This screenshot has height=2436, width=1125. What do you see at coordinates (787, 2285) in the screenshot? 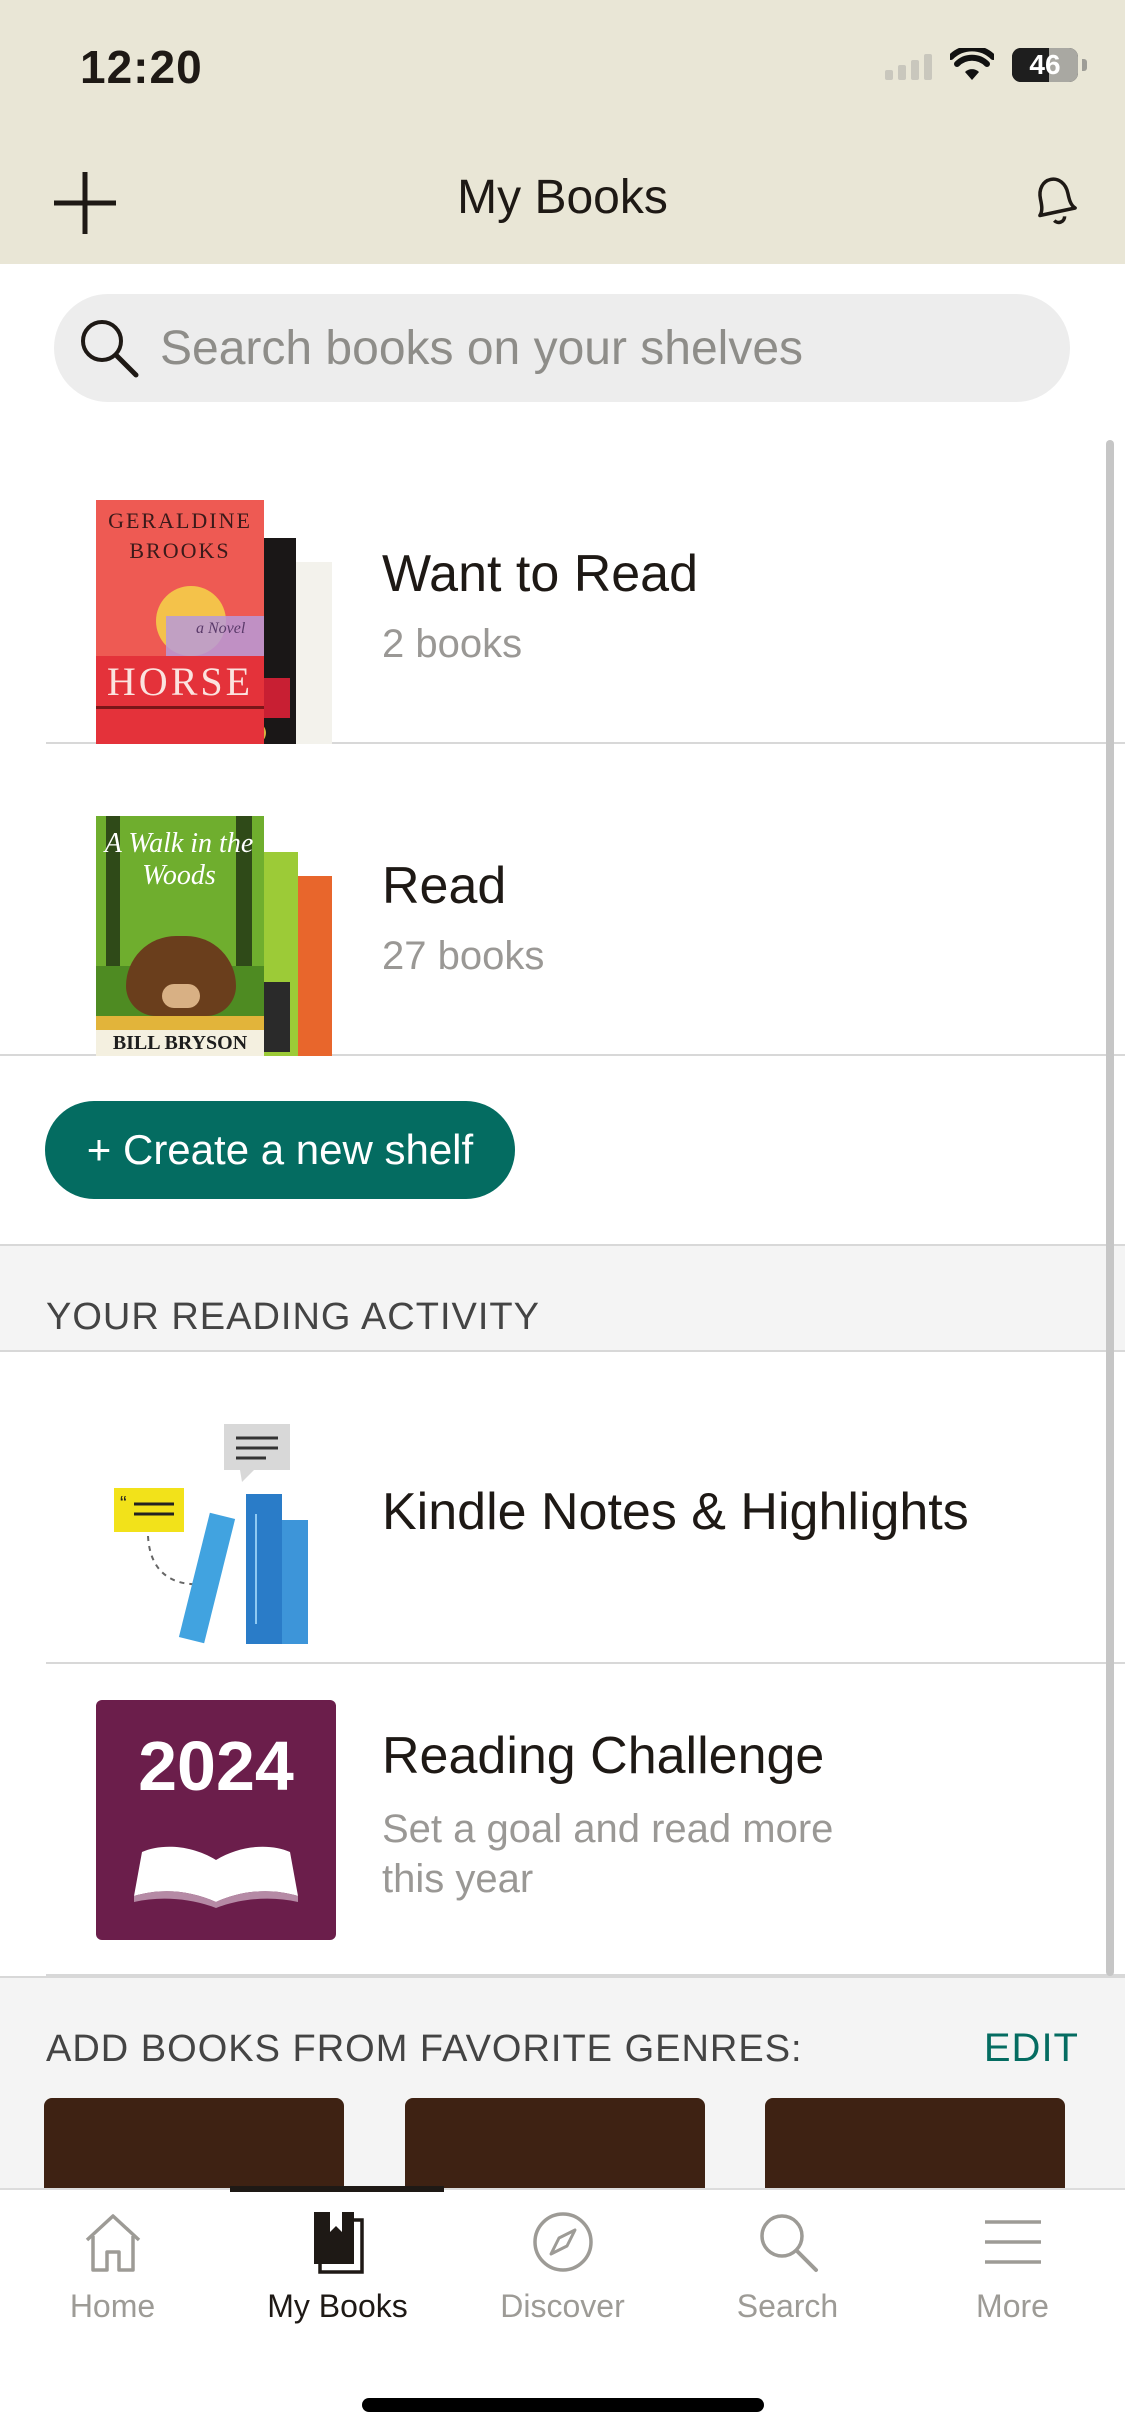
I see `tab-search: Search` at bounding box center [787, 2285].